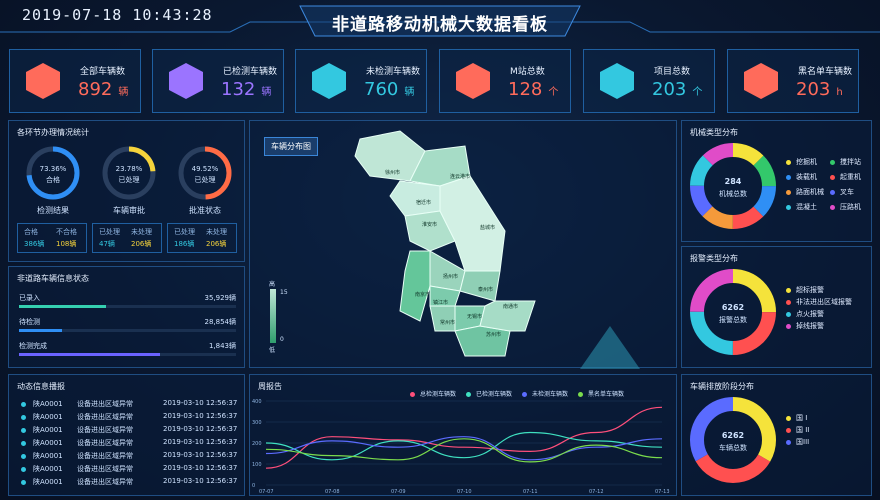 This screenshot has height=500, width=880. What do you see at coordinates (824, 302) in the screenshot?
I see `legend-label: 非法进出区域报警` at bounding box center [824, 302].